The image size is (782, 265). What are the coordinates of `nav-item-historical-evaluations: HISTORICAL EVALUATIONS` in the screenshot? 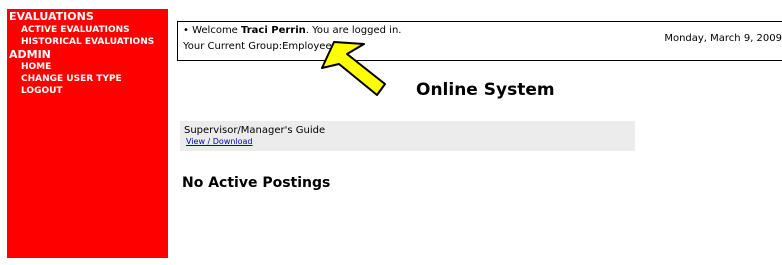 It's located at (87, 42).